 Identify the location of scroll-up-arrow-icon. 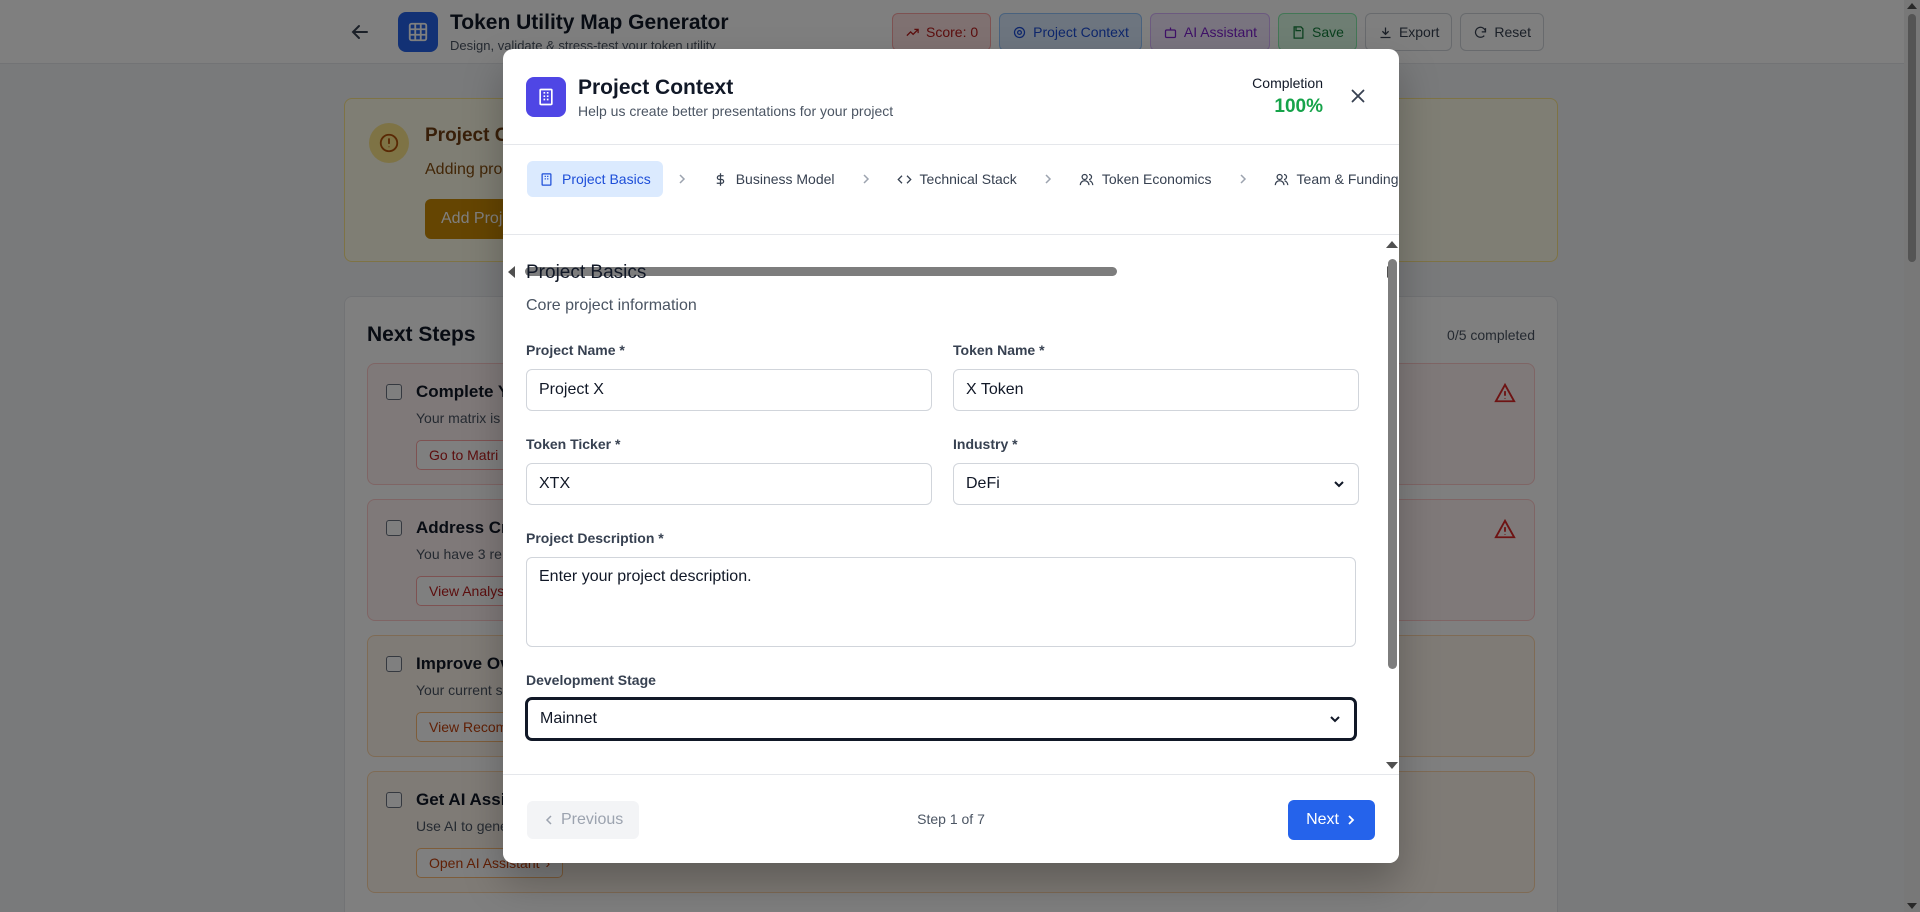
(1392, 244).